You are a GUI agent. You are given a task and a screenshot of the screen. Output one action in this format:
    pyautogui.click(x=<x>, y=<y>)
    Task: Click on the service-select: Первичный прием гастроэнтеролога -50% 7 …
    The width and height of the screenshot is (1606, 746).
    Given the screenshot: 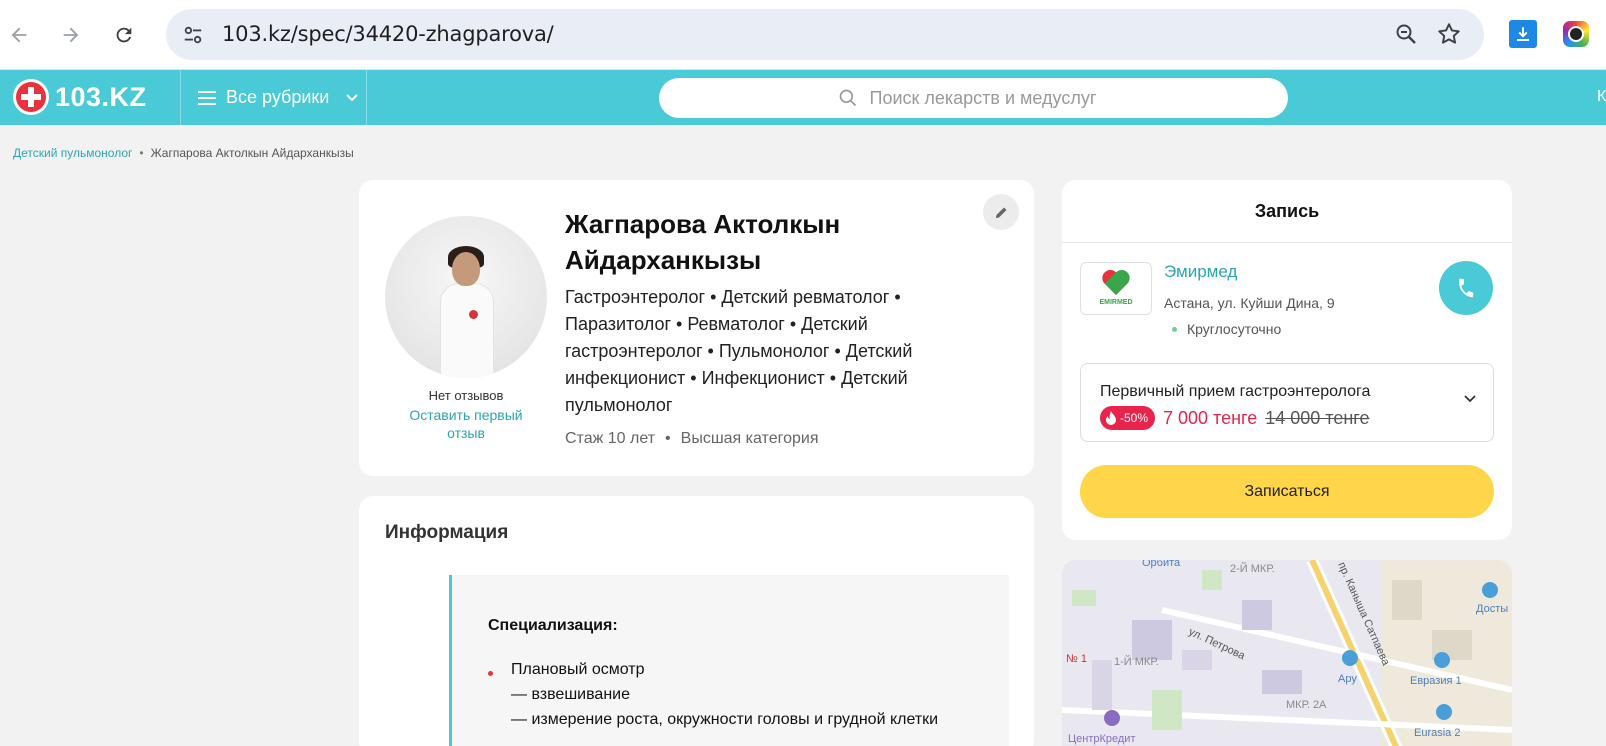 What is the action you would take?
    pyautogui.click(x=1287, y=402)
    